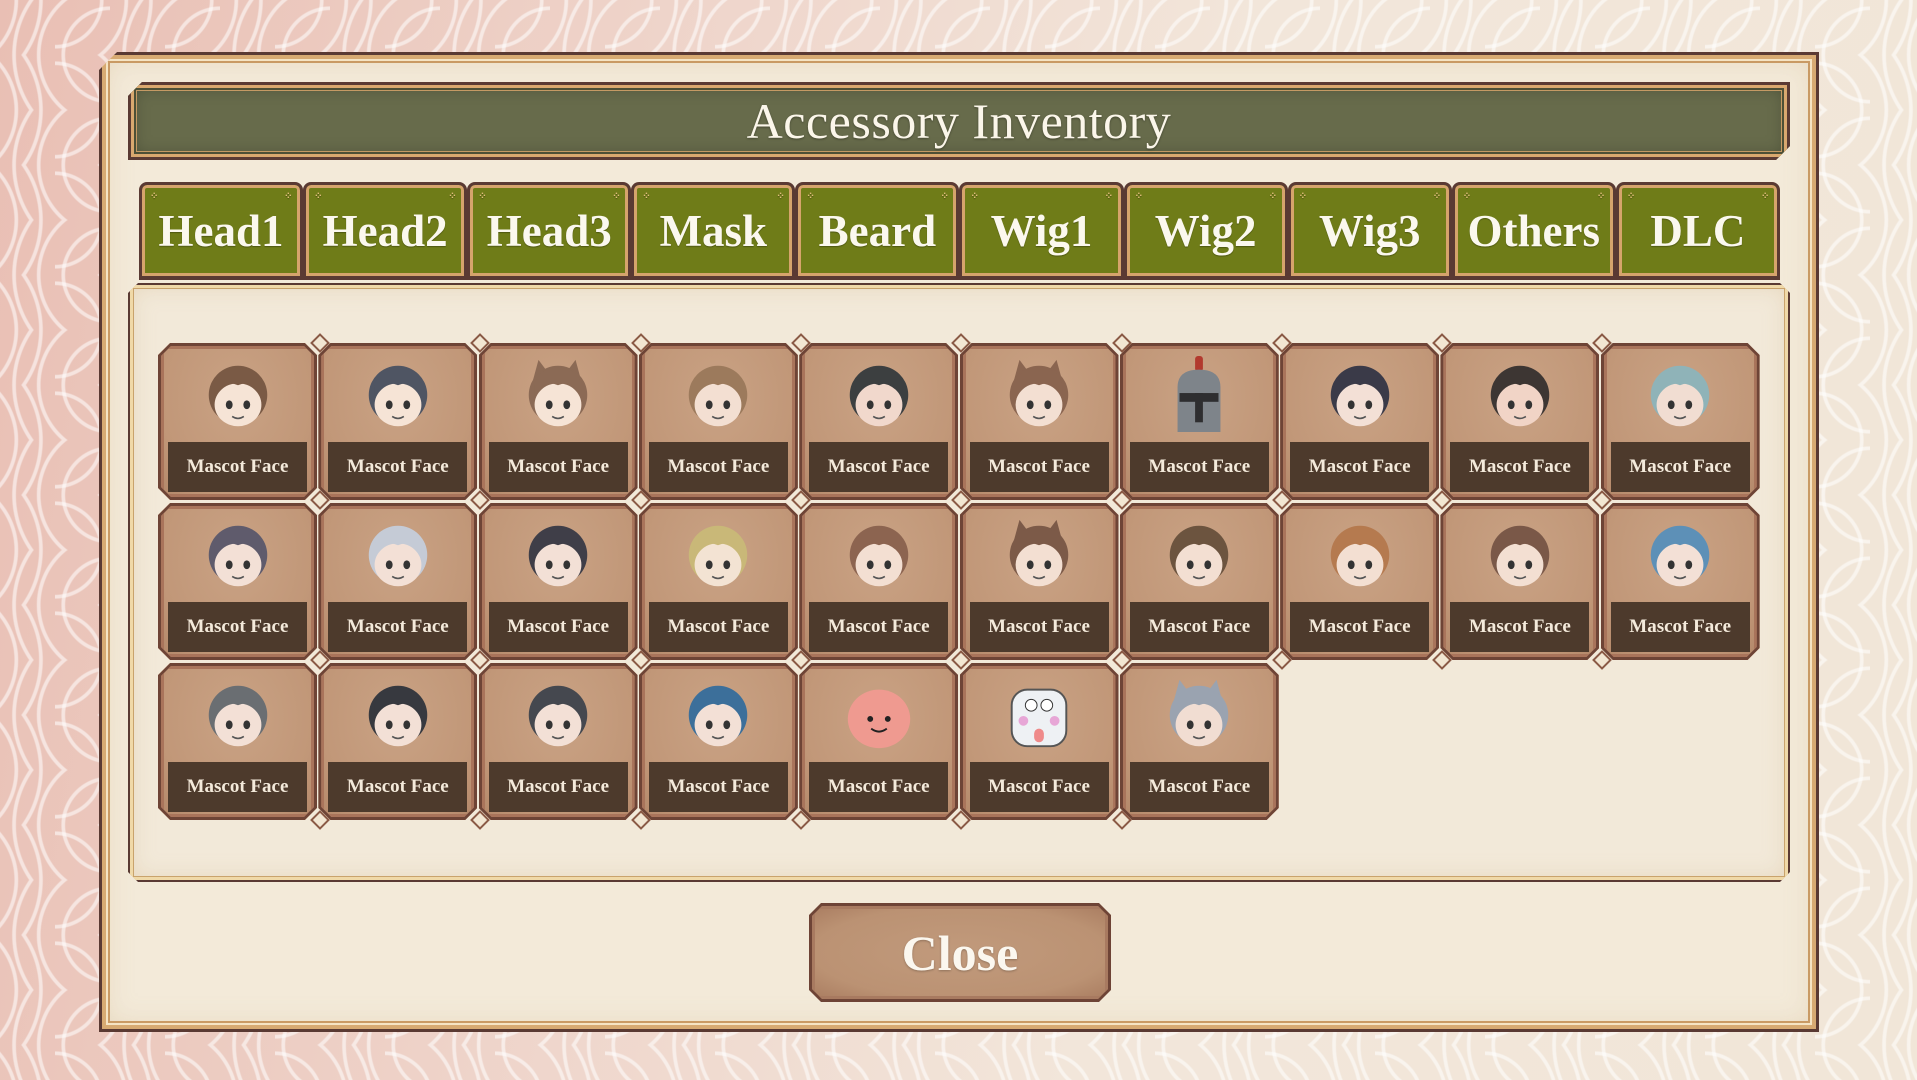 Image resolution: width=1917 pixels, height=1080 pixels. What do you see at coordinates (385, 231) in the screenshot?
I see `tab-head2: ⁘ ⁘ Head2` at bounding box center [385, 231].